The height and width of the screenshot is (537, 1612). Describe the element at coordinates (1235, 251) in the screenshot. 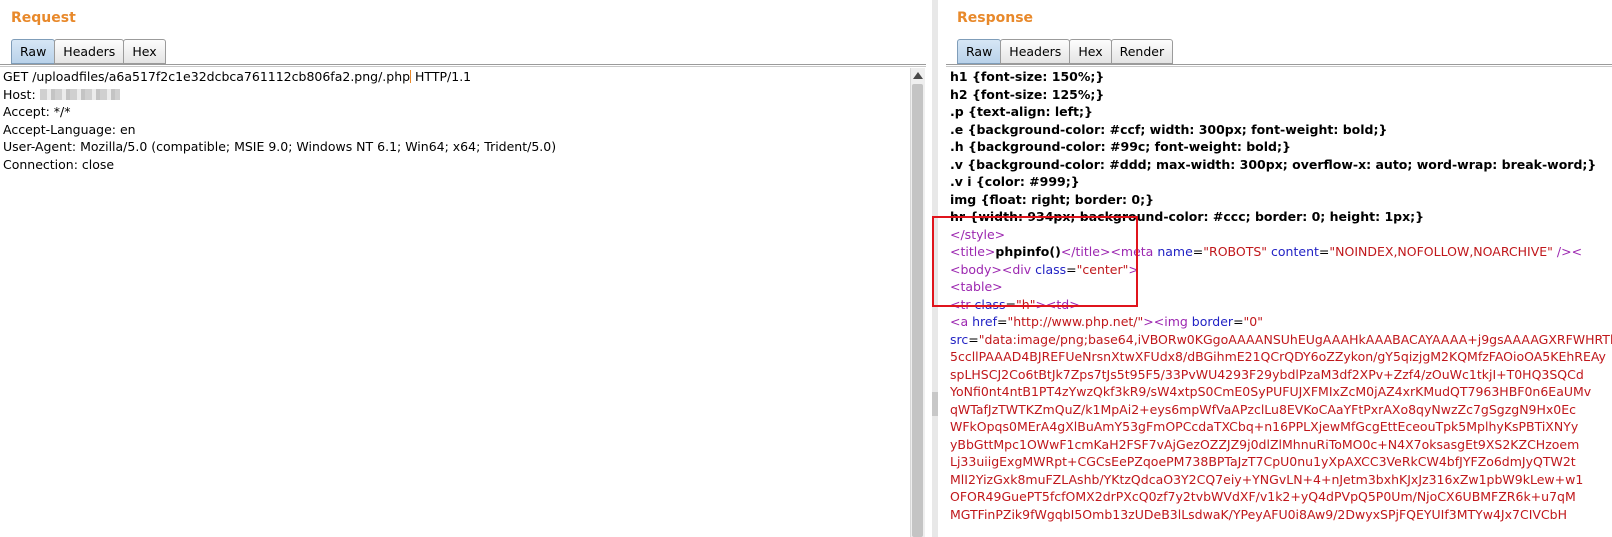

I see `html-value: "ROBOTS"` at that location.